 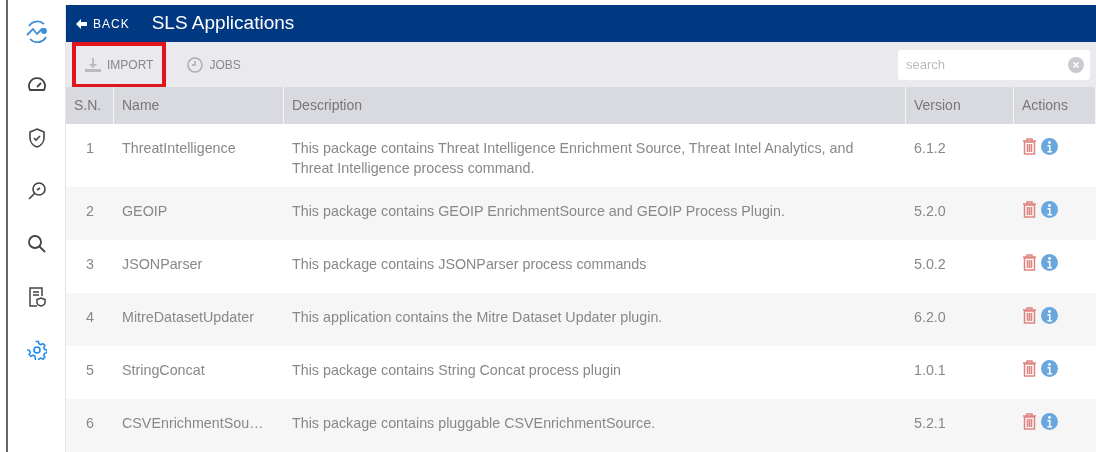 What do you see at coordinates (960, 105) in the screenshot?
I see `column-header: Version` at bounding box center [960, 105].